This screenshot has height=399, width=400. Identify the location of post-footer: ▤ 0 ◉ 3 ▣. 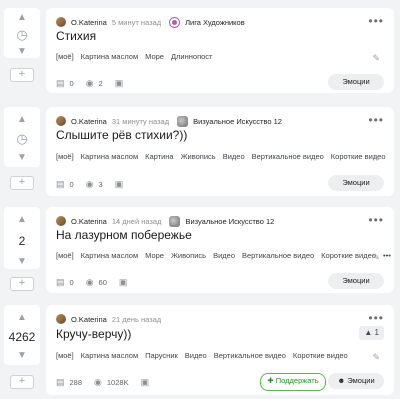
(92, 184).